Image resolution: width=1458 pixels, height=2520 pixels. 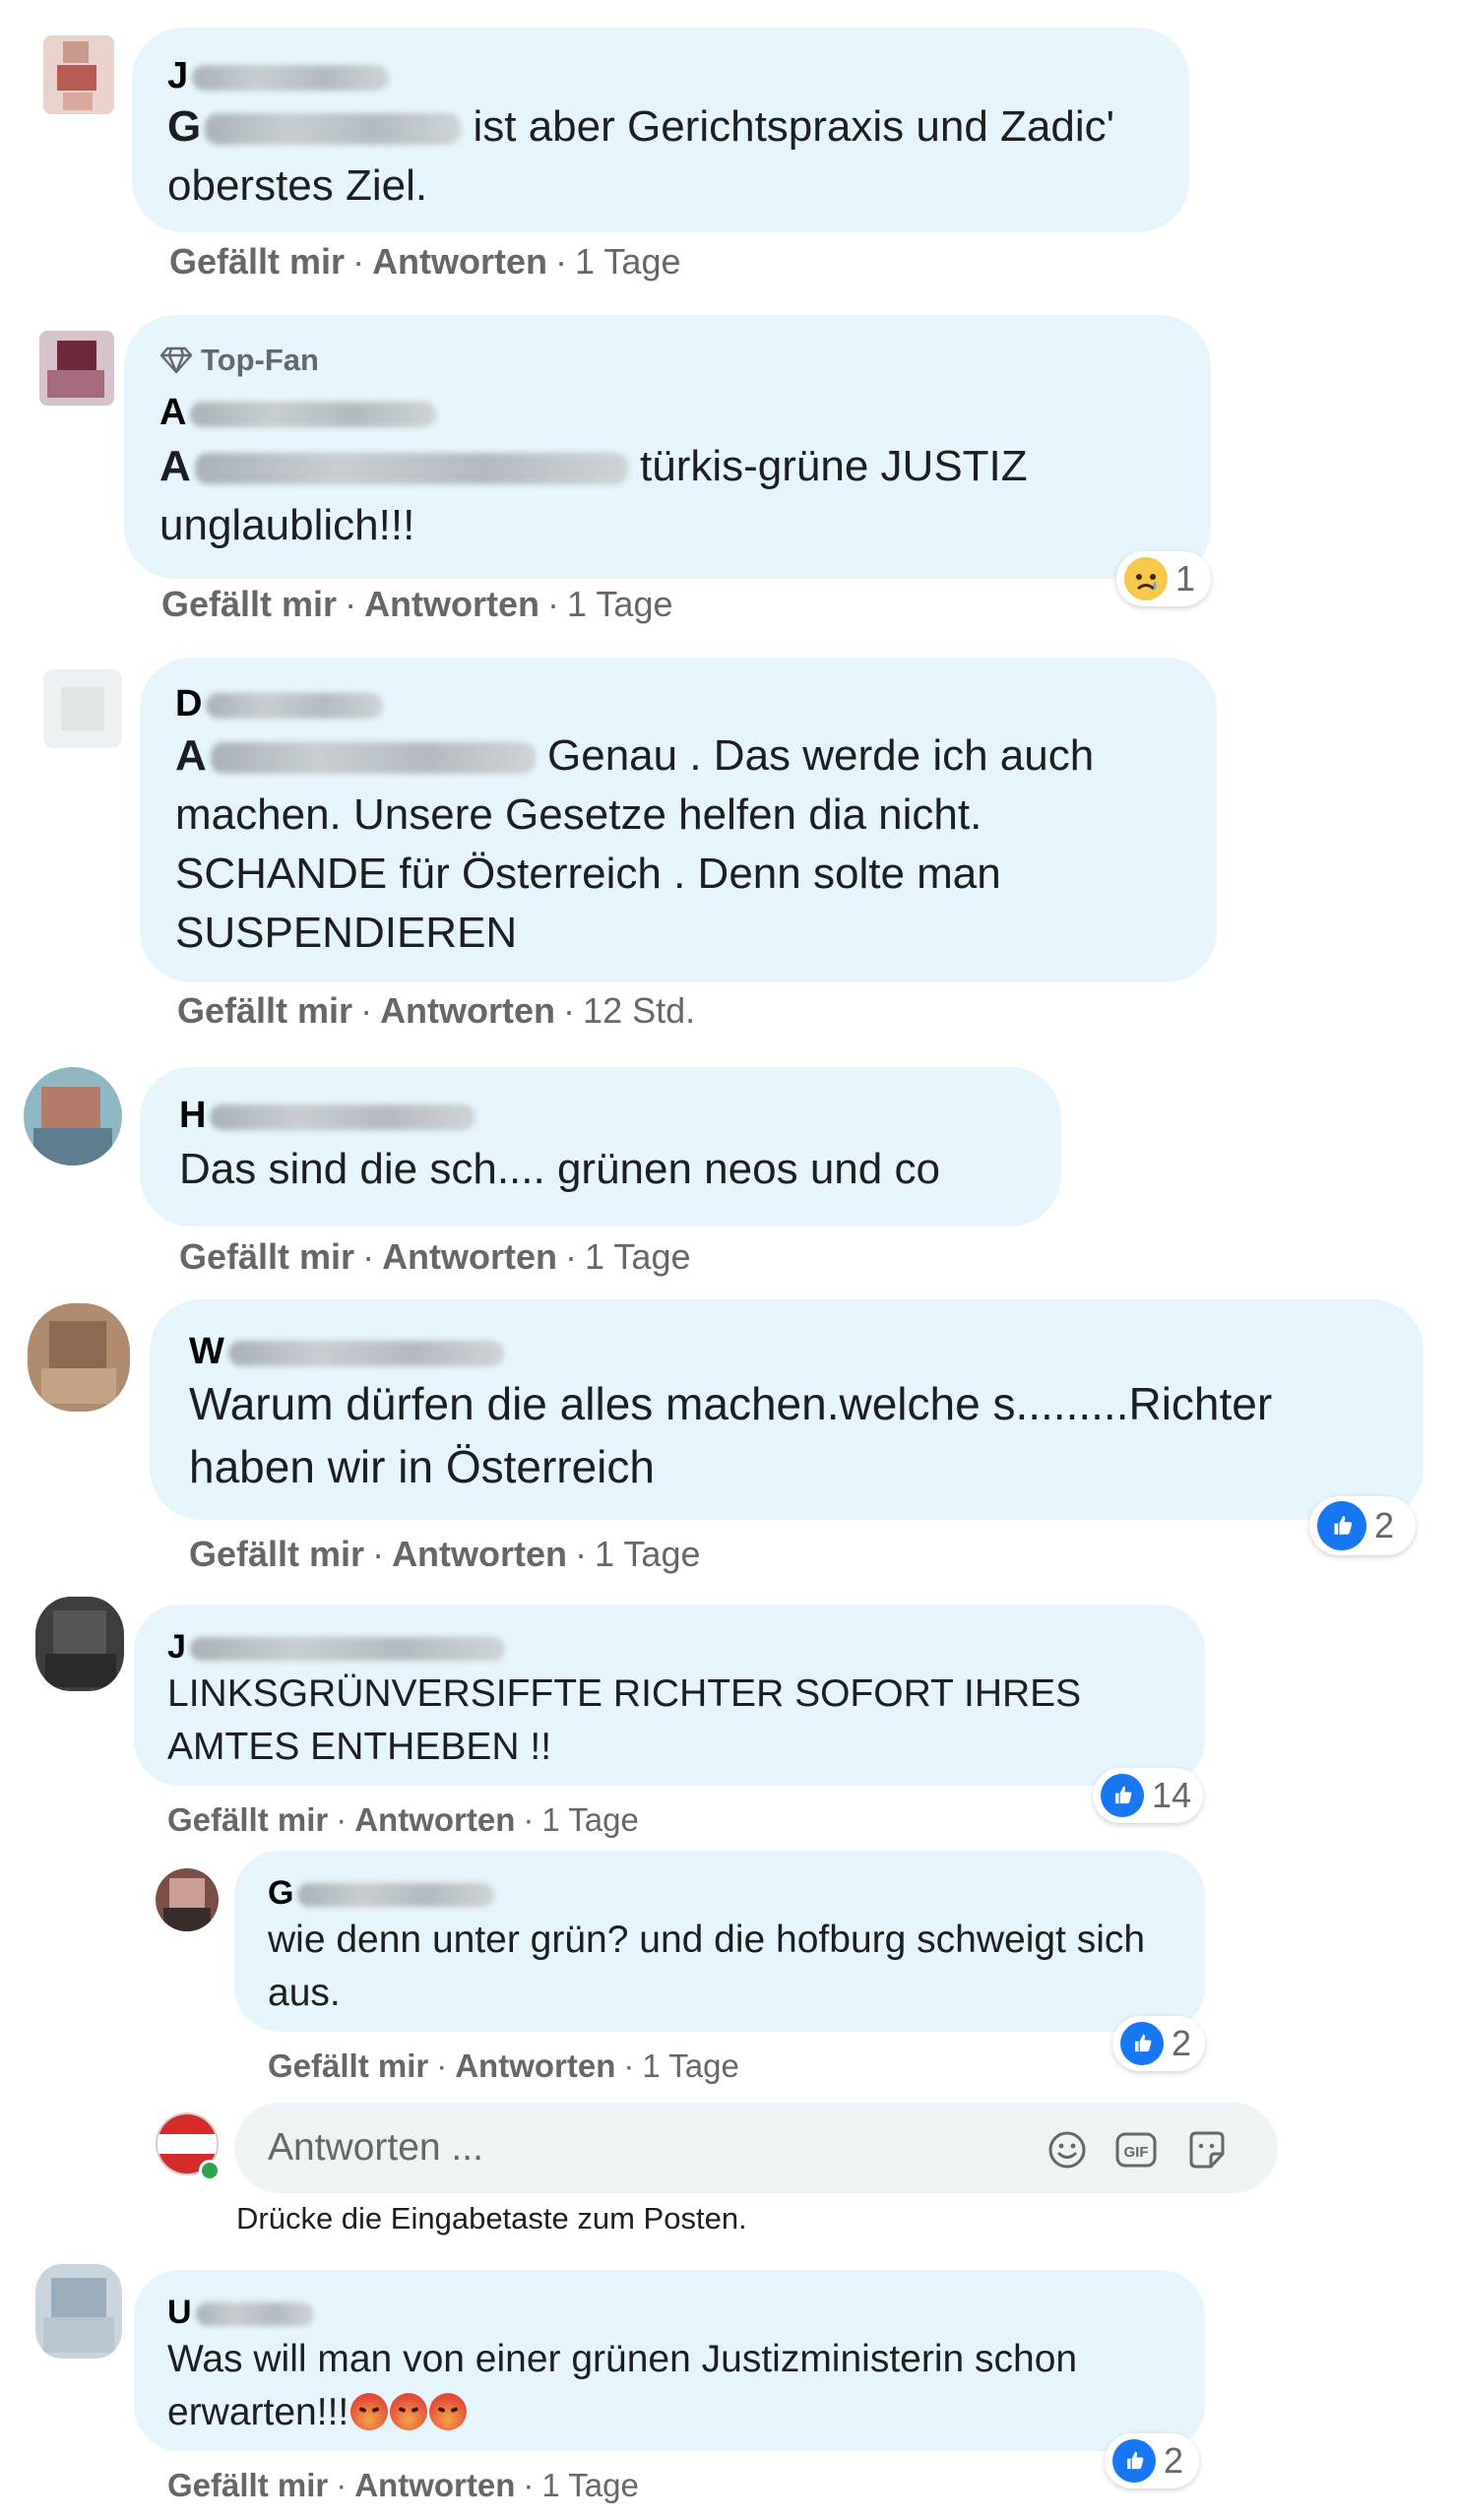 I want to click on post-hint: Drücke die Eingabetaste zum Posten., so click(x=491, y=2218).